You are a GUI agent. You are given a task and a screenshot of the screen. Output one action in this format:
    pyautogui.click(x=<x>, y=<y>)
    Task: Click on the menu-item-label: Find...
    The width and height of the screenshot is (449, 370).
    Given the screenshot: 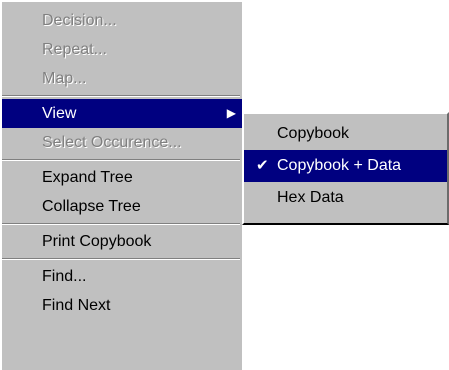 What is the action you would take?
    pyautogui.click(x=64, y=276)
    